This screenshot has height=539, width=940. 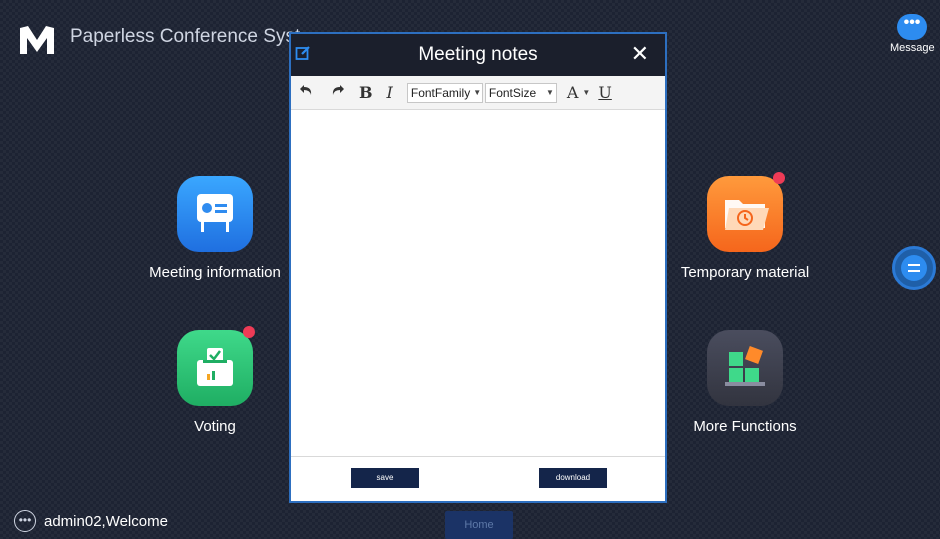 What do you see at coordinates (215, 272) in the screenshot?
I see `tile-label: Meeting information` at bounding box center [215, 272].